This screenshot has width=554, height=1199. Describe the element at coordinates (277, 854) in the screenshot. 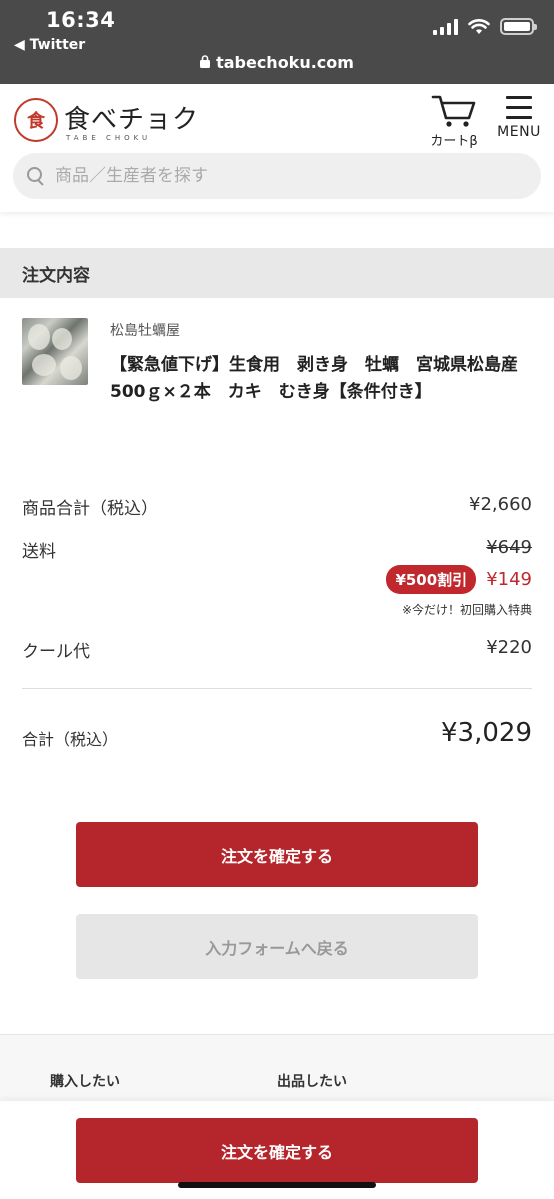

I see `confirm-order-button: 注文を確定する` at that location.